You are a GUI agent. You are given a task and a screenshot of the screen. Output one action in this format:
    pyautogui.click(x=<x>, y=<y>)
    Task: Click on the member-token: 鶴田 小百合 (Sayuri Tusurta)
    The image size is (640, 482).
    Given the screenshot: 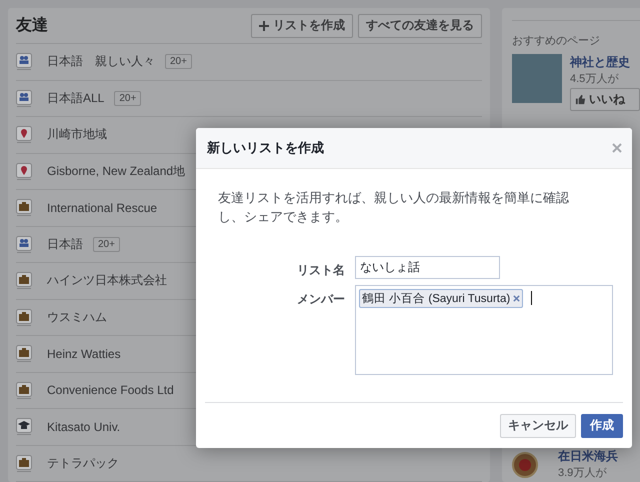 What is the action you would take?
    pyautogui.click(x=441, y=298)
    